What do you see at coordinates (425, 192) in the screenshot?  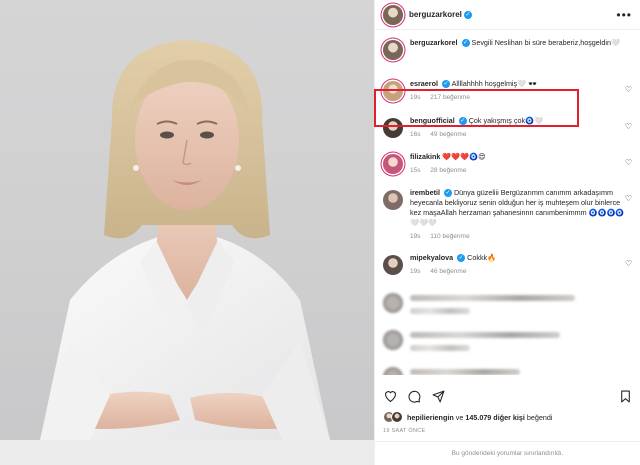 I see `comment-username: irembetil` at bounding box center [425, 192].